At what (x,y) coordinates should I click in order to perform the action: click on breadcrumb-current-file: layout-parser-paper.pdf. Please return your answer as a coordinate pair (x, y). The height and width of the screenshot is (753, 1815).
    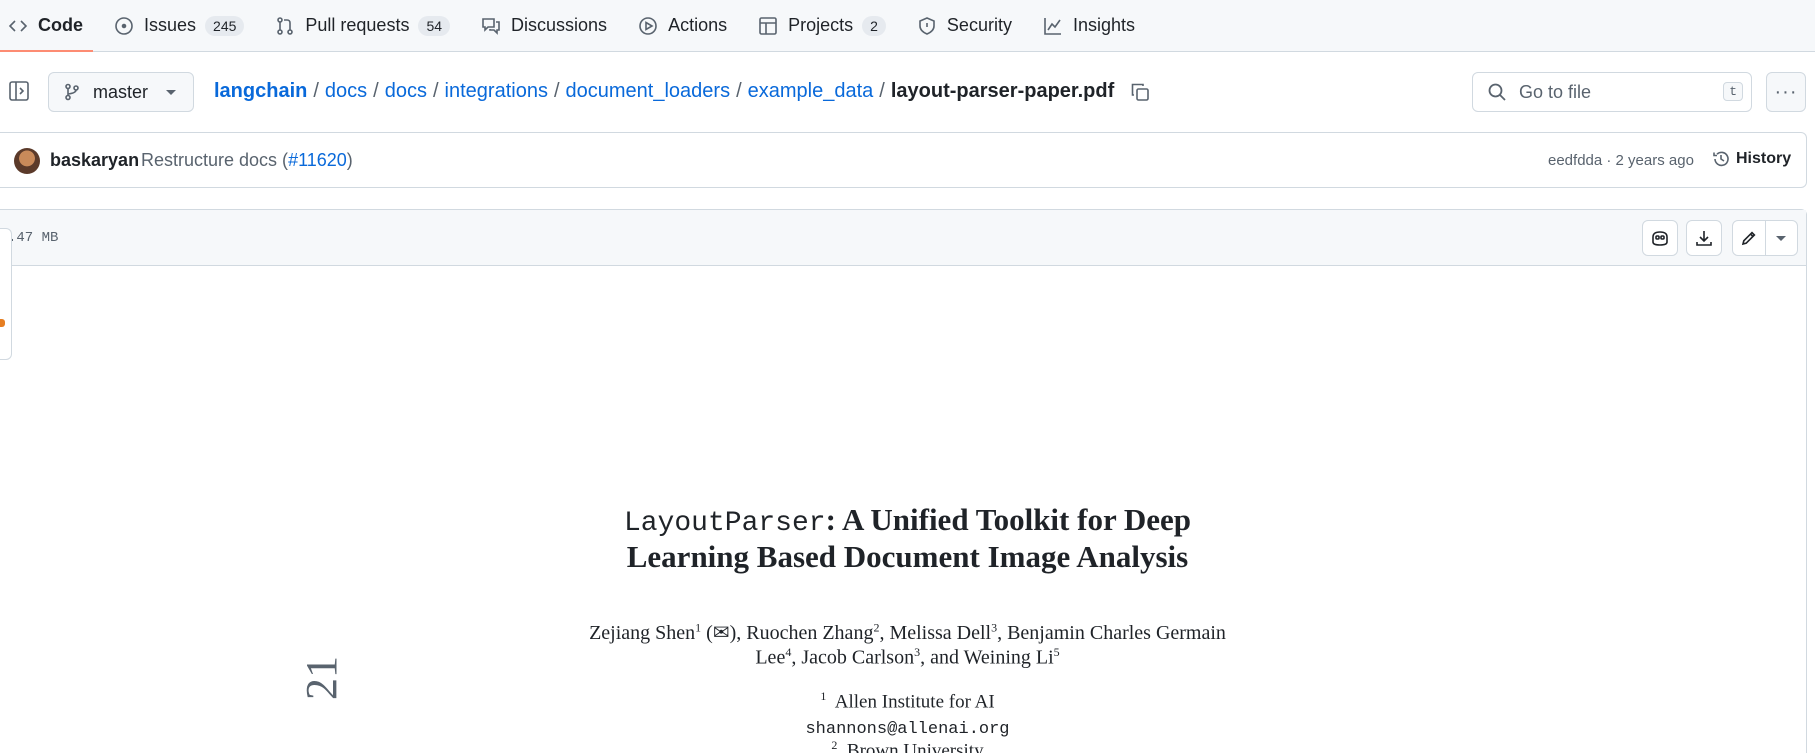
    Looking at the image, I should click on (1002, 91).